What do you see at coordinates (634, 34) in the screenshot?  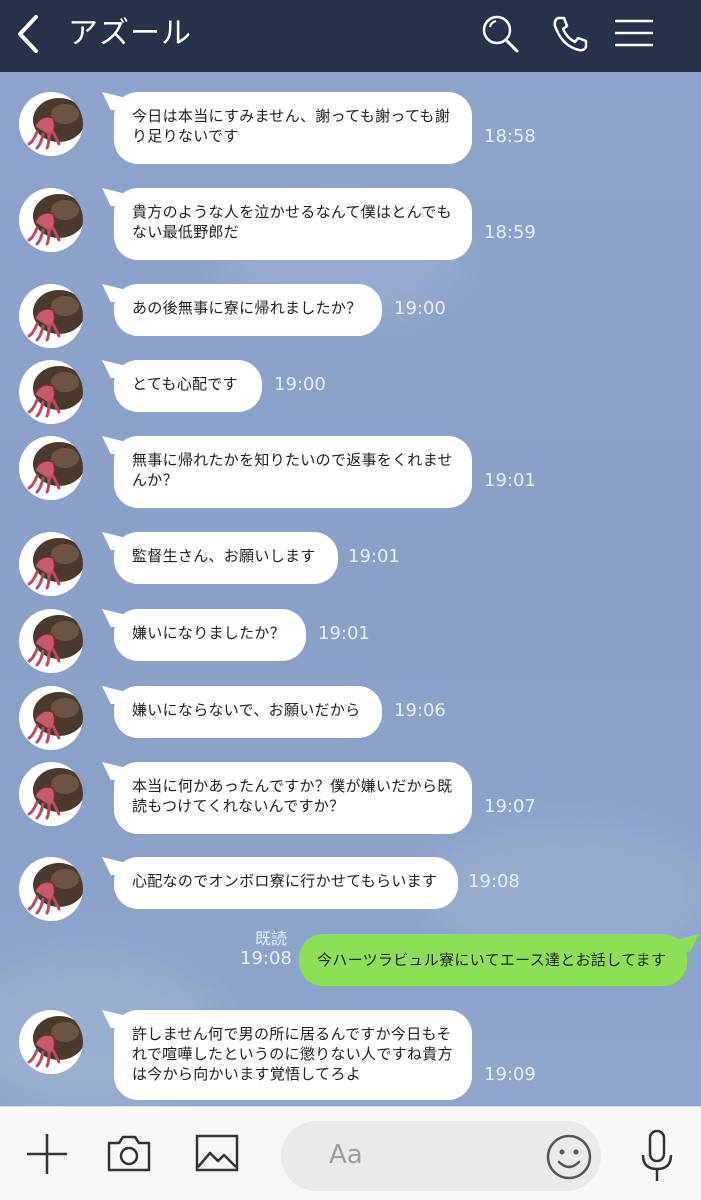 I see `menu-icon` at bounding box center [634, 34].